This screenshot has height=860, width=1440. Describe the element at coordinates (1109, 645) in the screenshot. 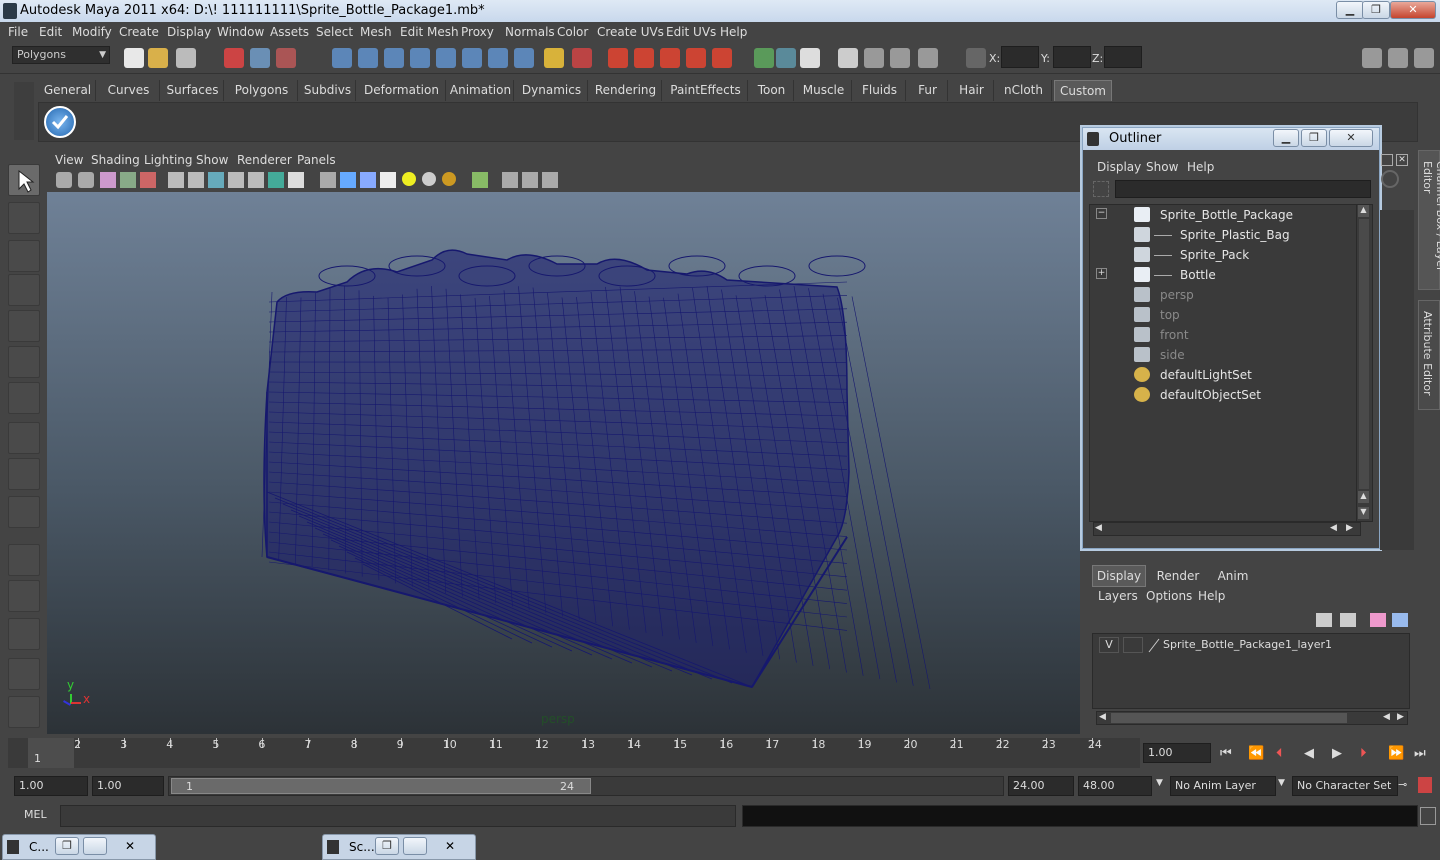

I see `layer-visibility-toggle: V` at that location.